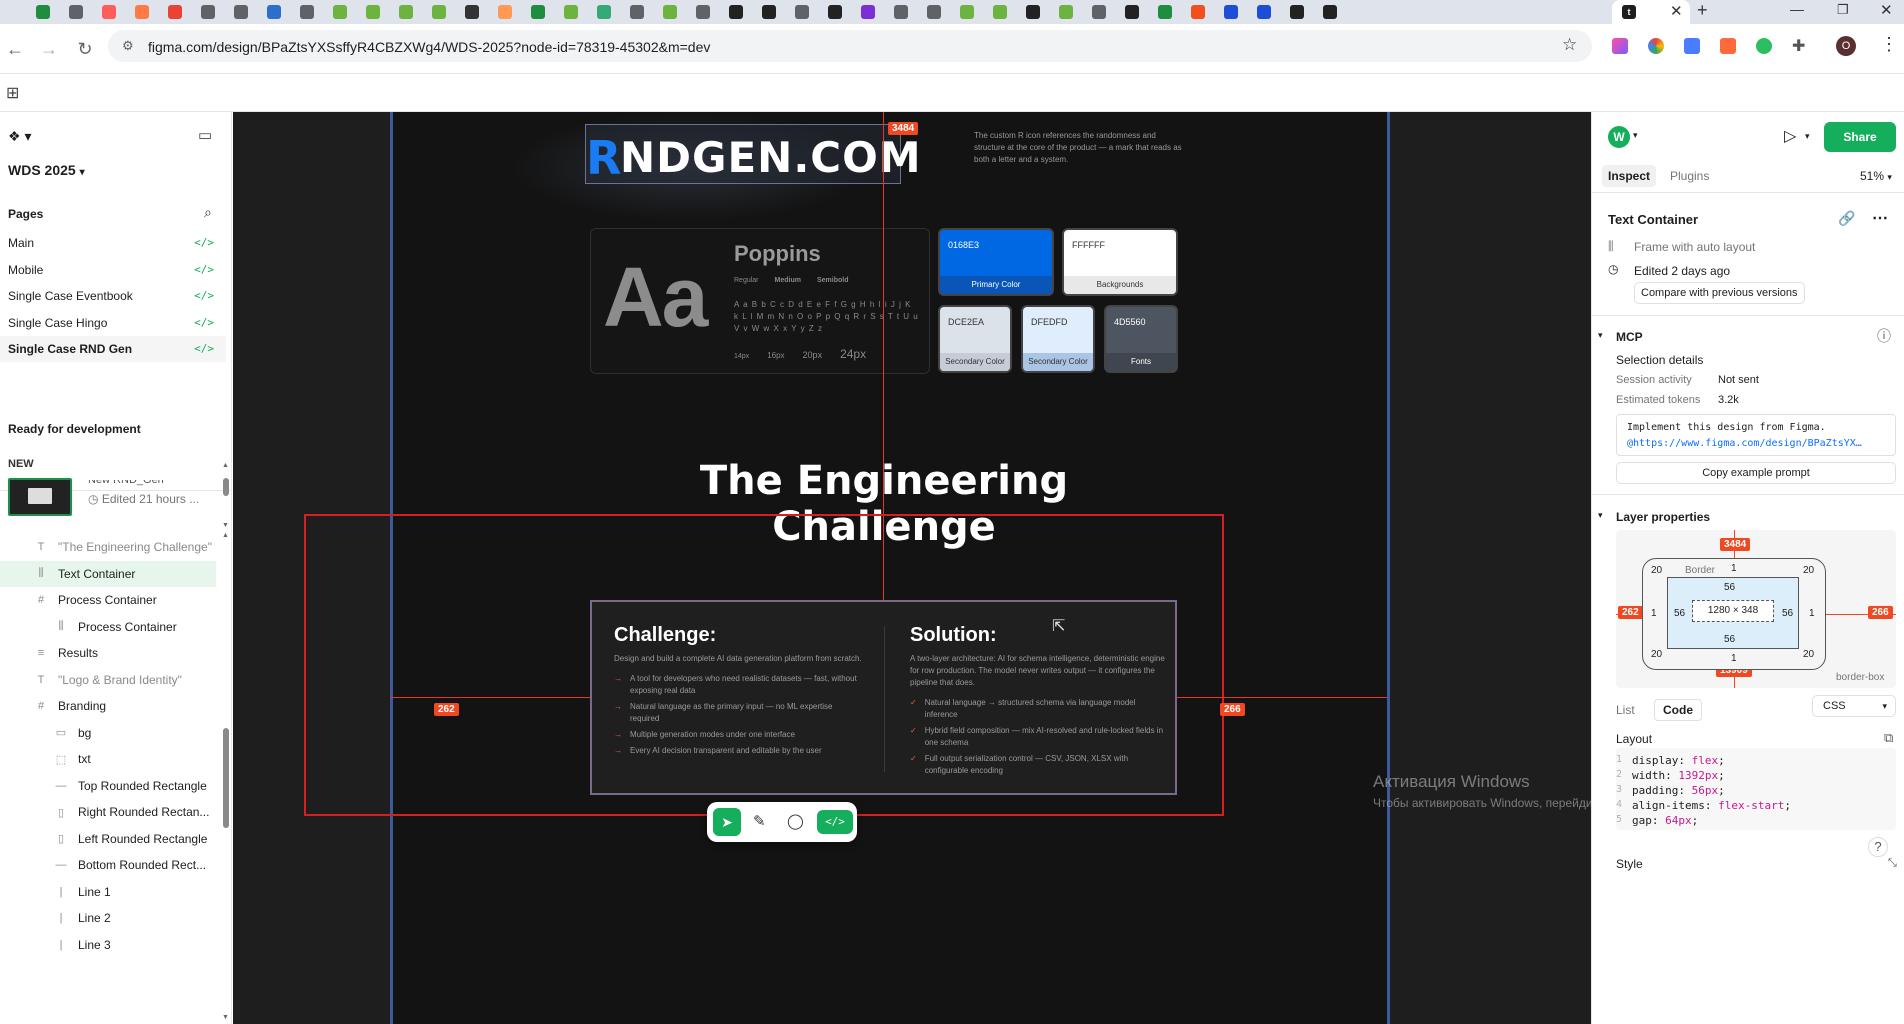  Describe the element at coordinates (113, 349) in the screenshot. I see `page-item: Single Case RND Gen </>` at that location.